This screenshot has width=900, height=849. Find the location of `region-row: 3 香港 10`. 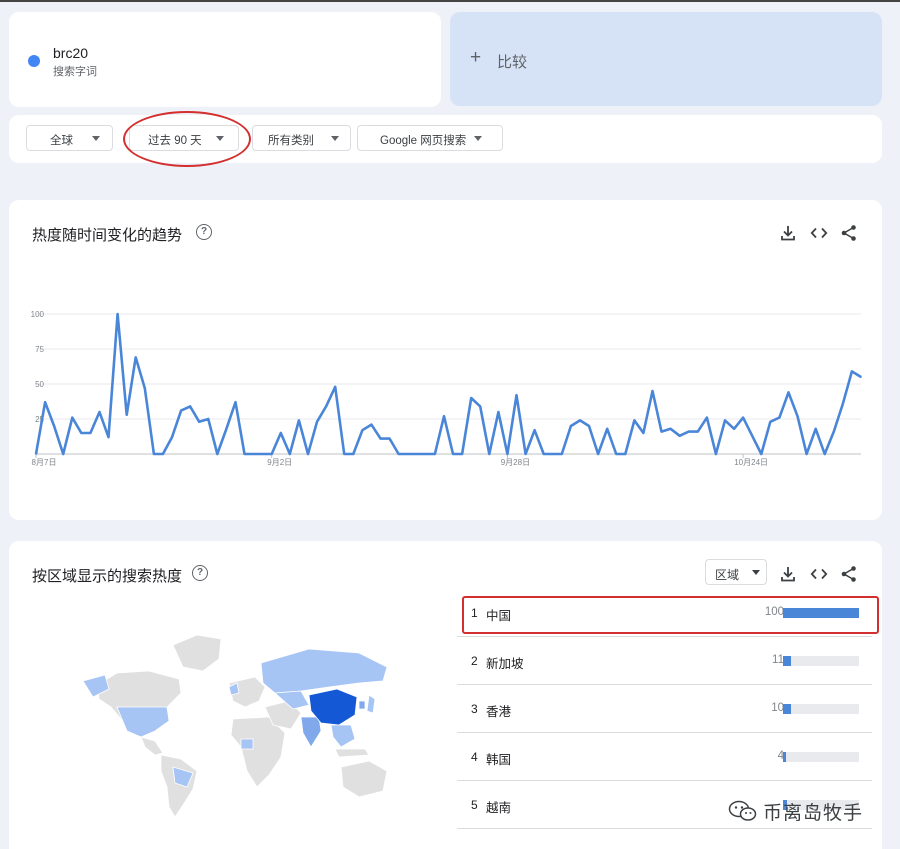

region-row: 3 香港 10 is located at coordinates (664, 709).